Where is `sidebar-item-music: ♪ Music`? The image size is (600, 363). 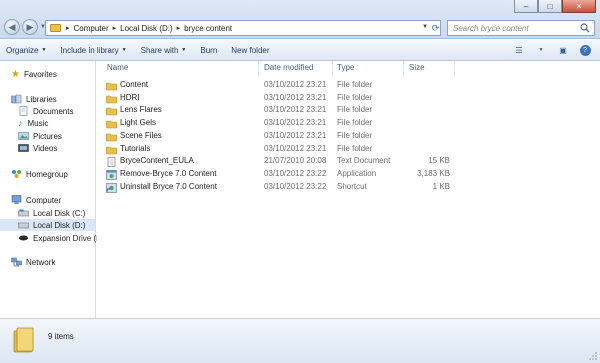 sidebar-item-music: ♪ Music is located at coordinates (33, 123).